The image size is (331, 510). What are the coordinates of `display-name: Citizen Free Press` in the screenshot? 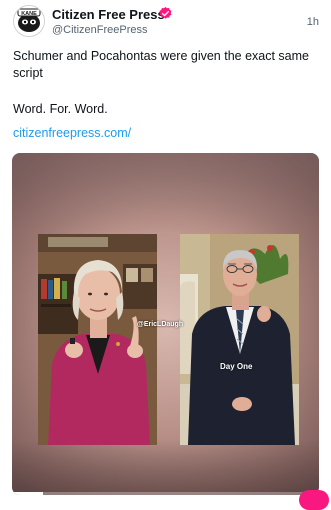 It's located at (108, 14).